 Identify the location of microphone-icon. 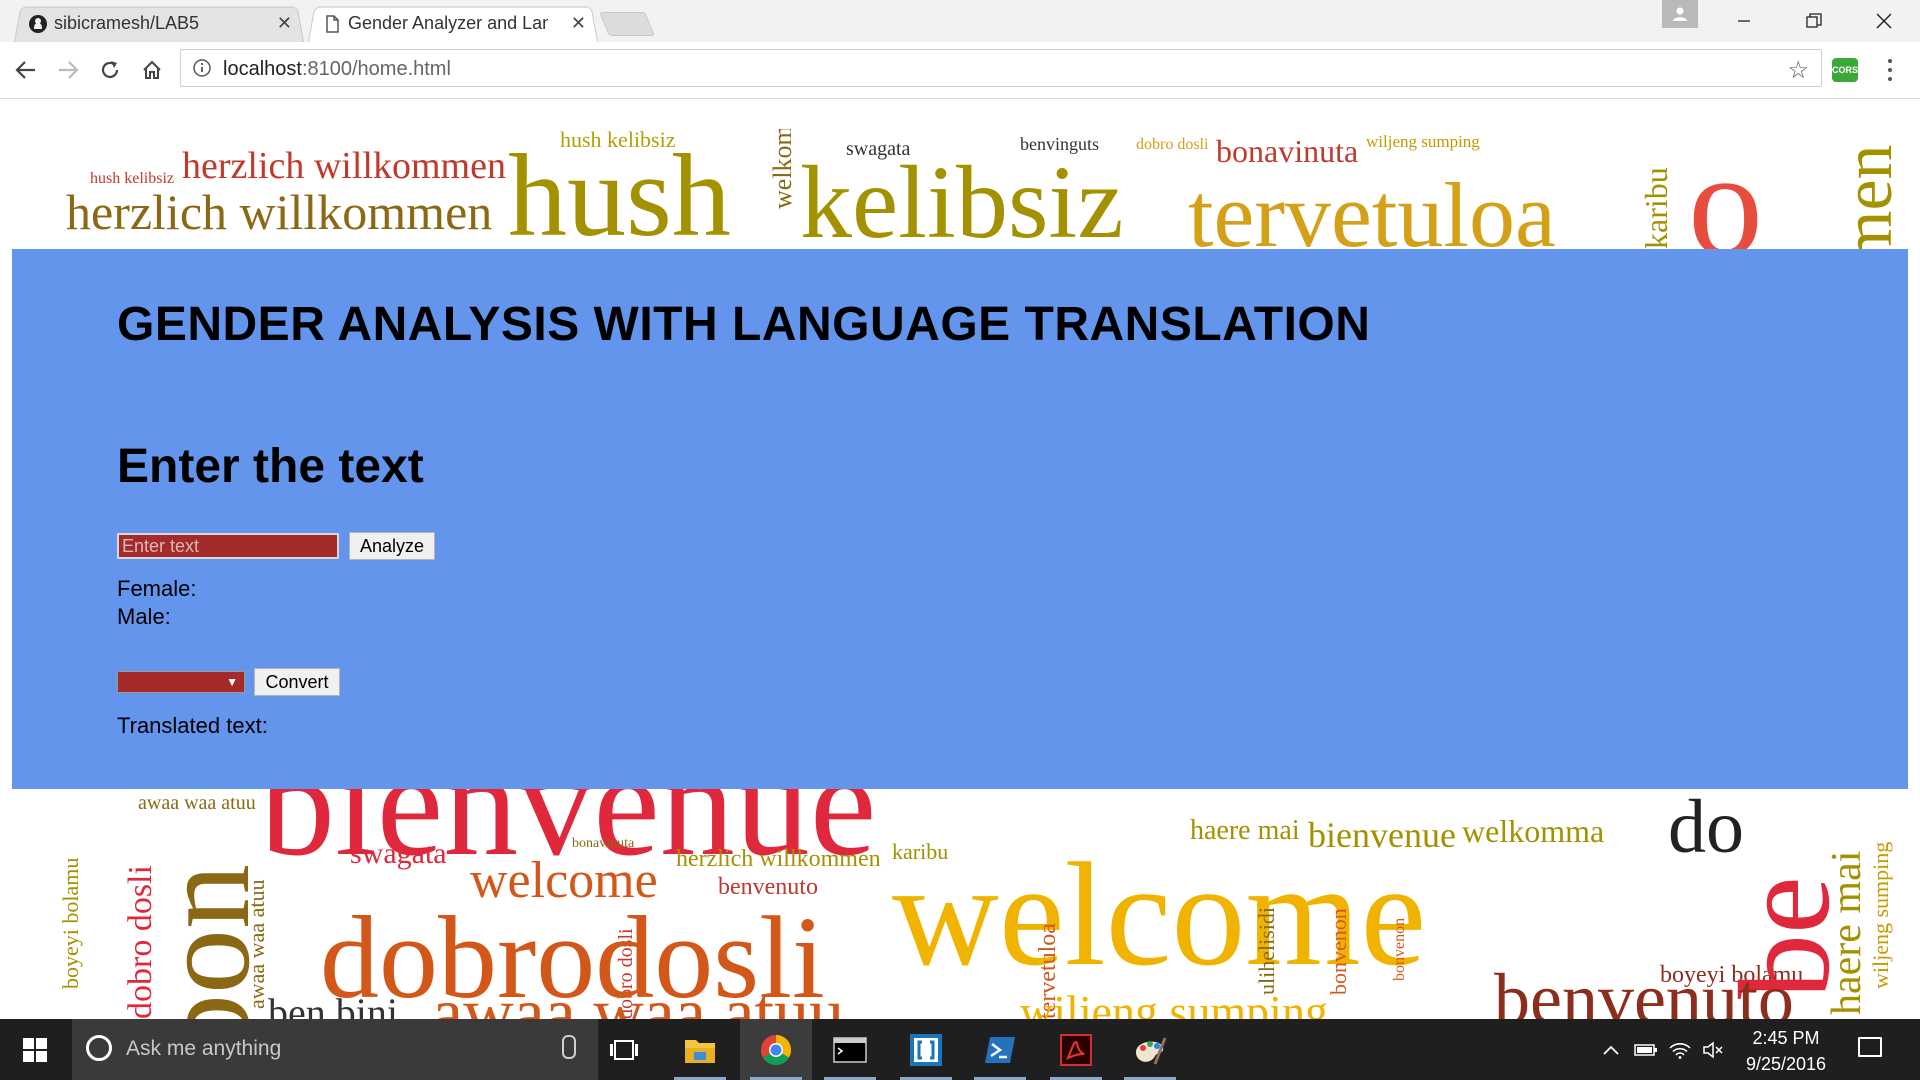
(569, 1047).